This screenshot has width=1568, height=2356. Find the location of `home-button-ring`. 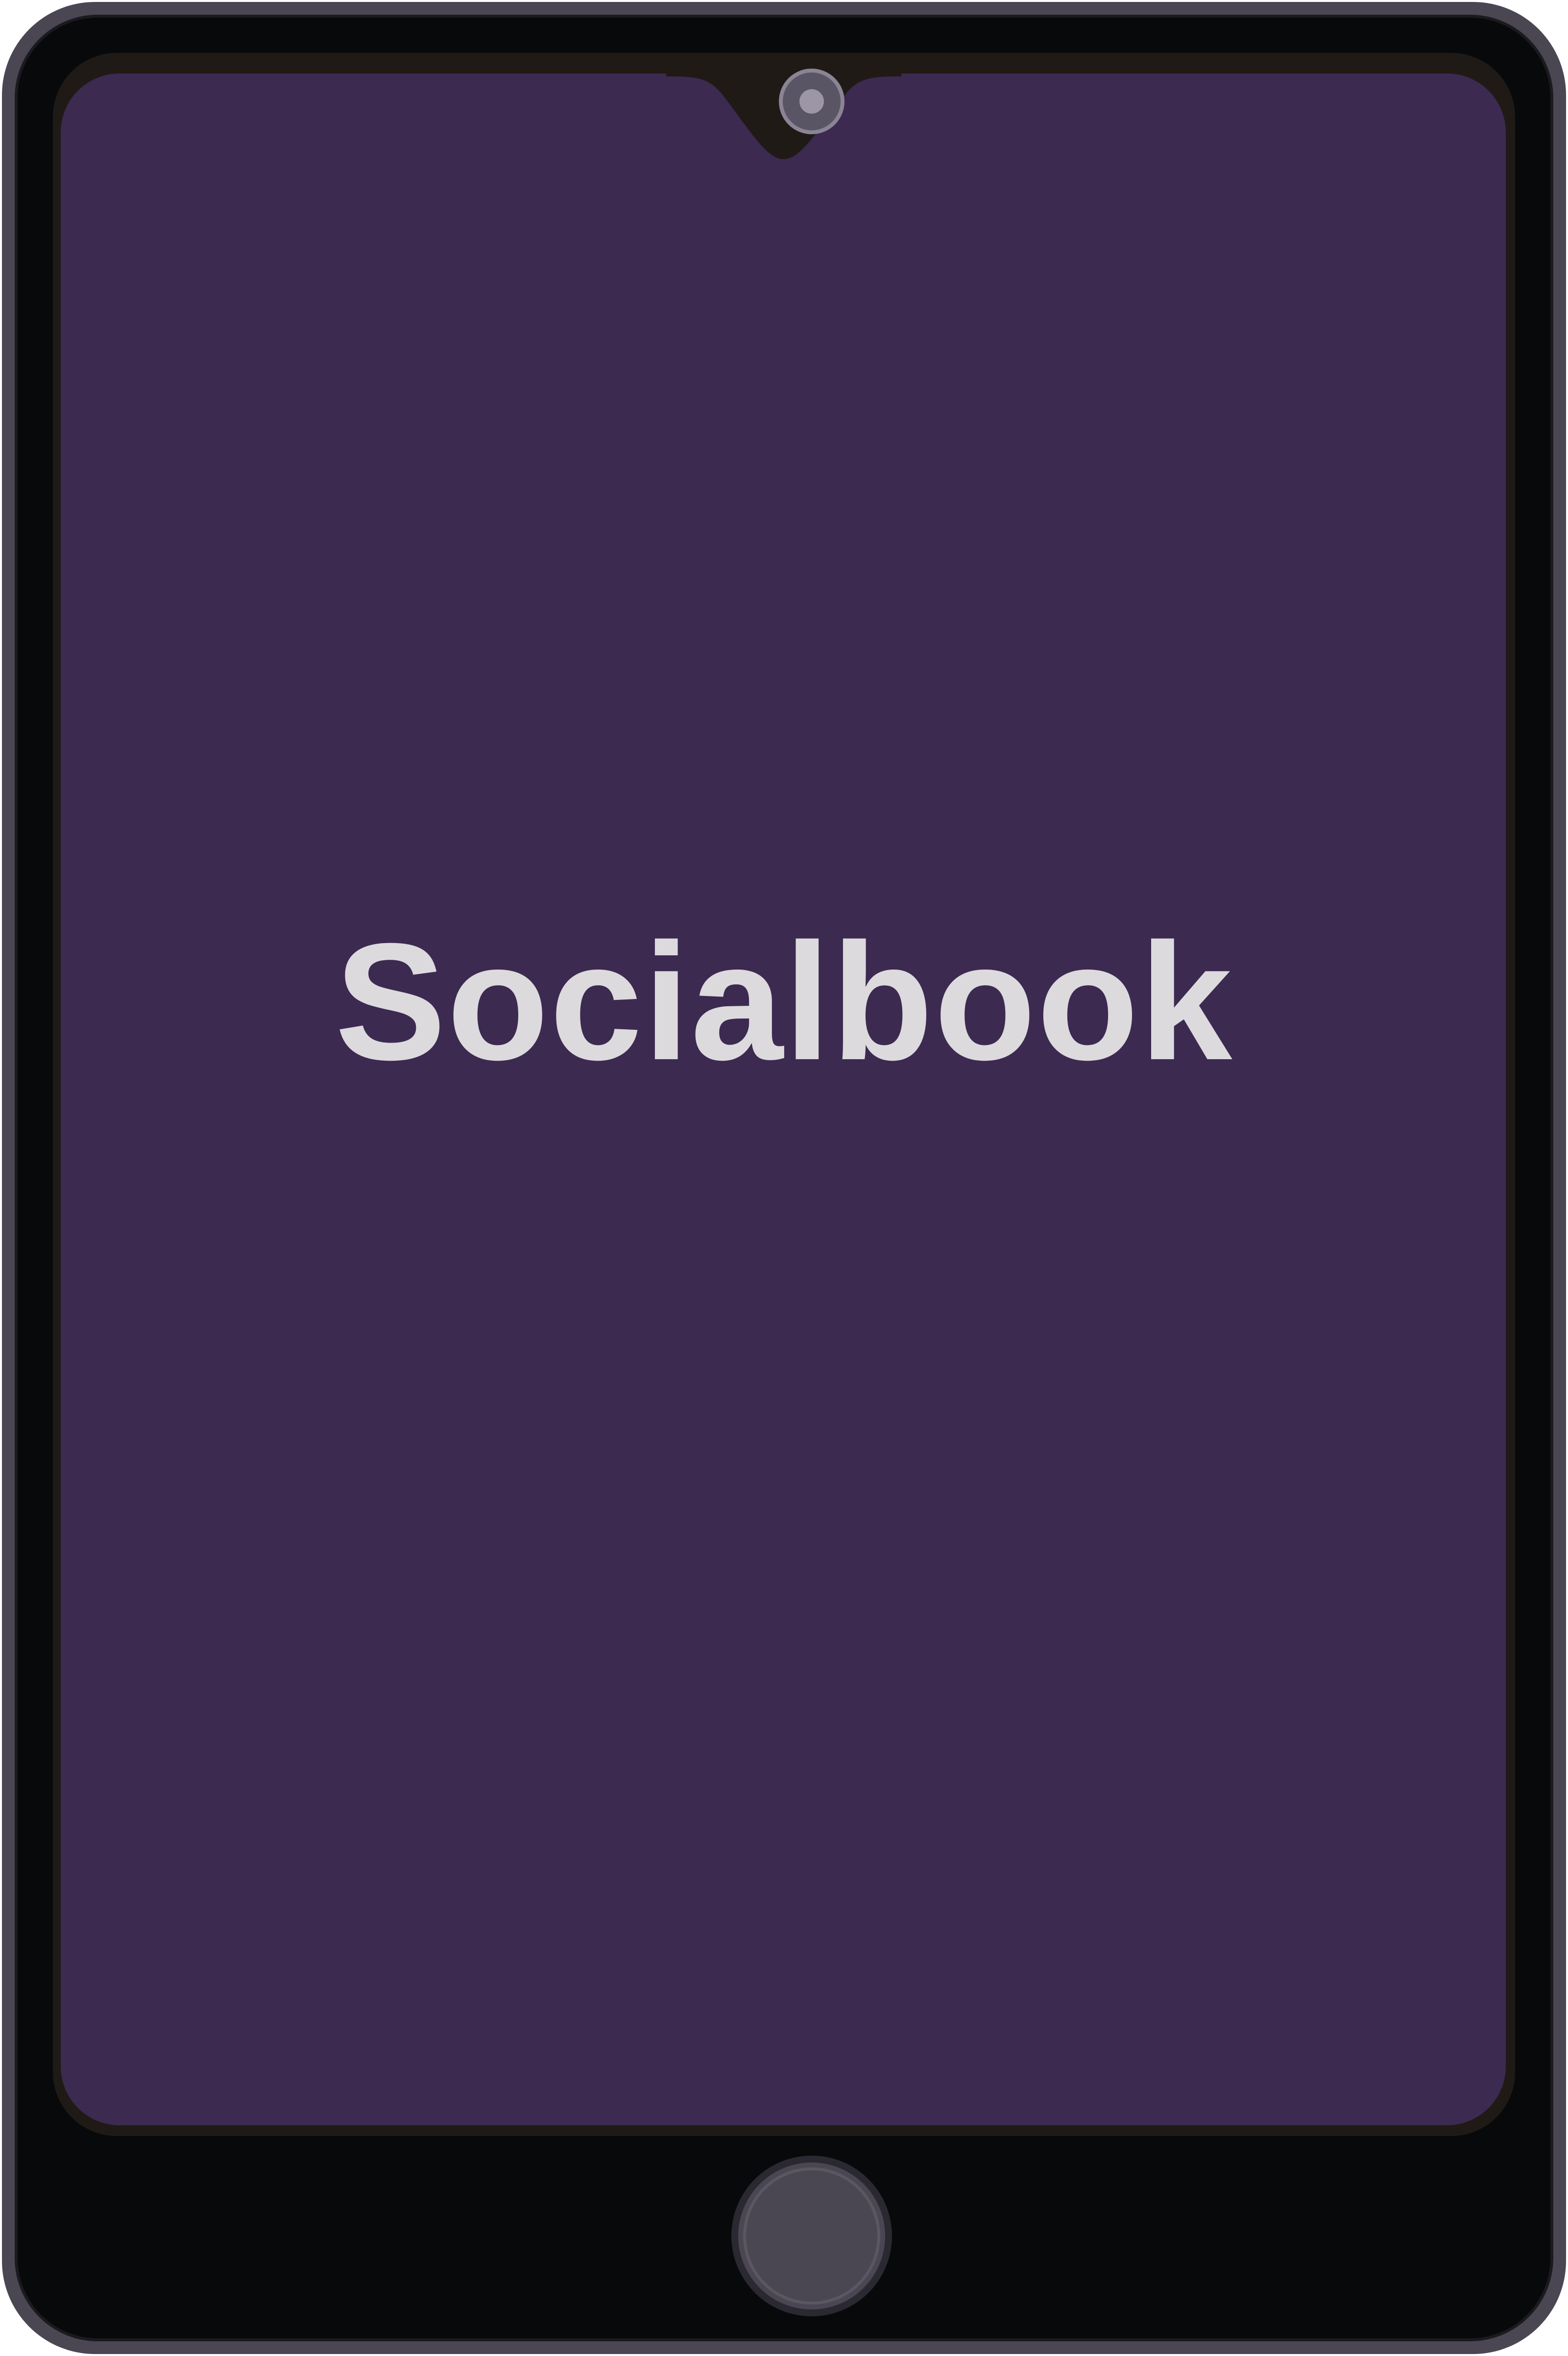

home-button-ring is located at coordinates (811, 2236).